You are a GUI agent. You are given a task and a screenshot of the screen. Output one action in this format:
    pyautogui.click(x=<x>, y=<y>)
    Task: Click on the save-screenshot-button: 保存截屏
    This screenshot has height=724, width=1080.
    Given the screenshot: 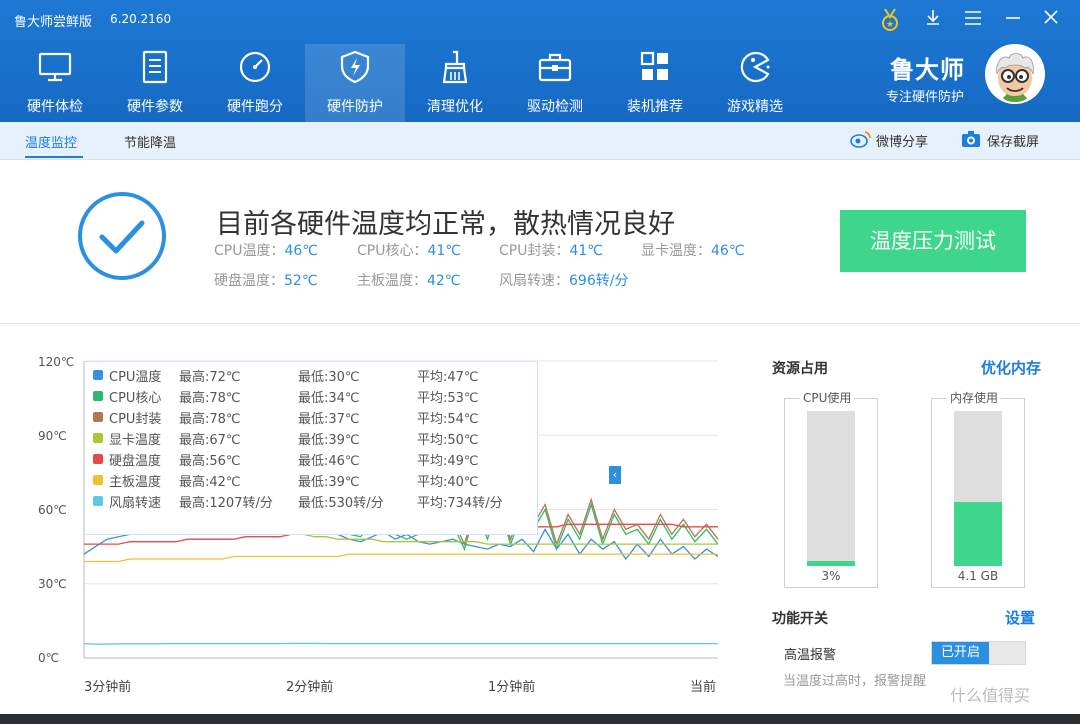 What is the action you would take?
    pyautogui.click(x=1001, y=140)
    